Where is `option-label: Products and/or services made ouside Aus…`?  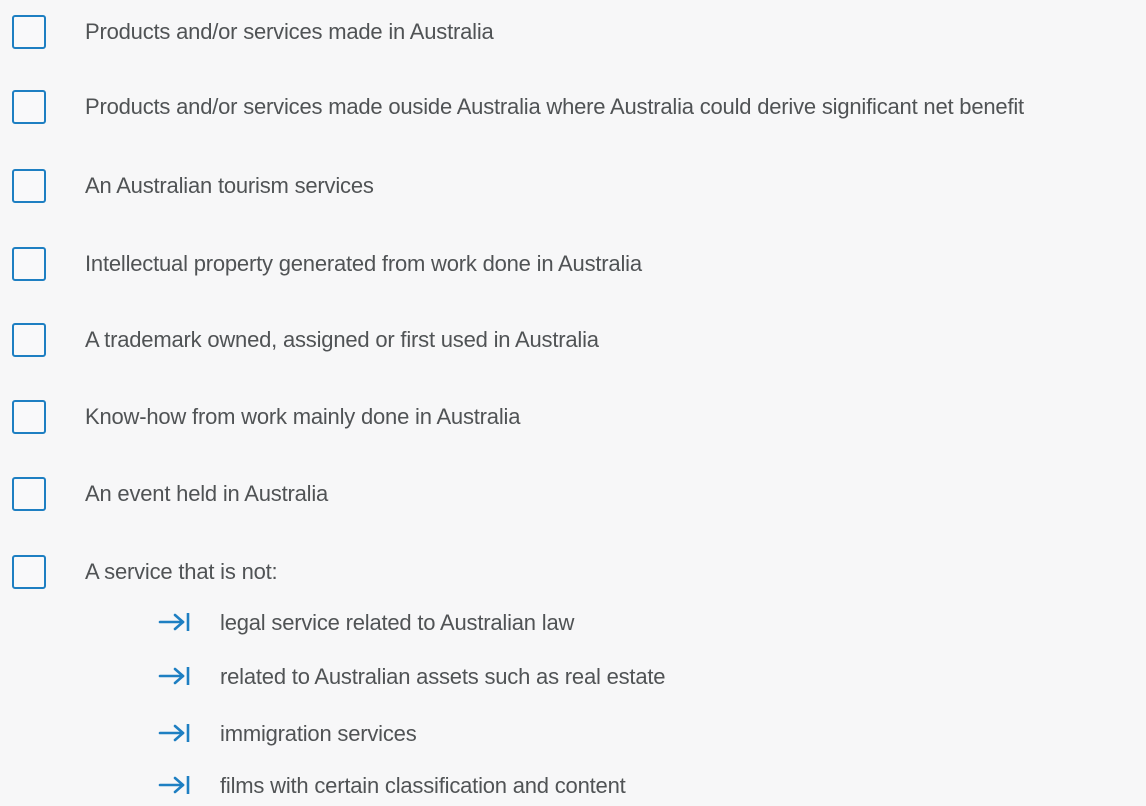
option-label: Products and/or services made ouside Aus… is located at coordinates (554, 106).